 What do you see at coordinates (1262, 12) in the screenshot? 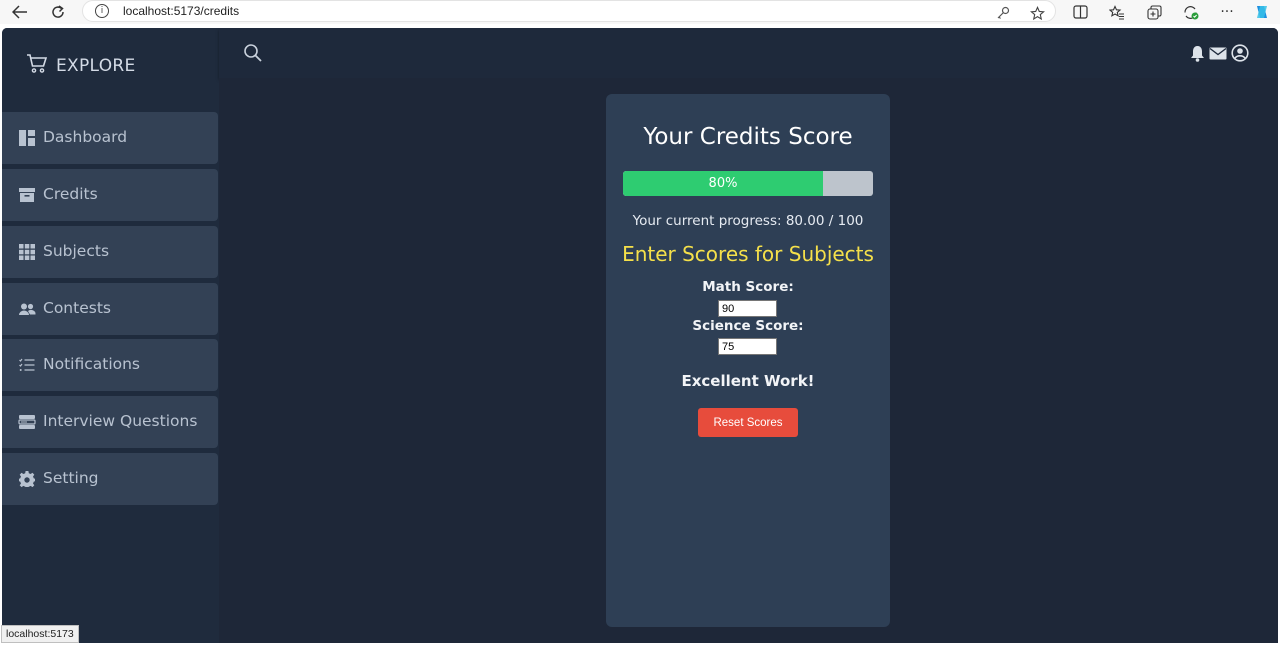
I see `copilot-icon` at bounding box center [1262, 12].